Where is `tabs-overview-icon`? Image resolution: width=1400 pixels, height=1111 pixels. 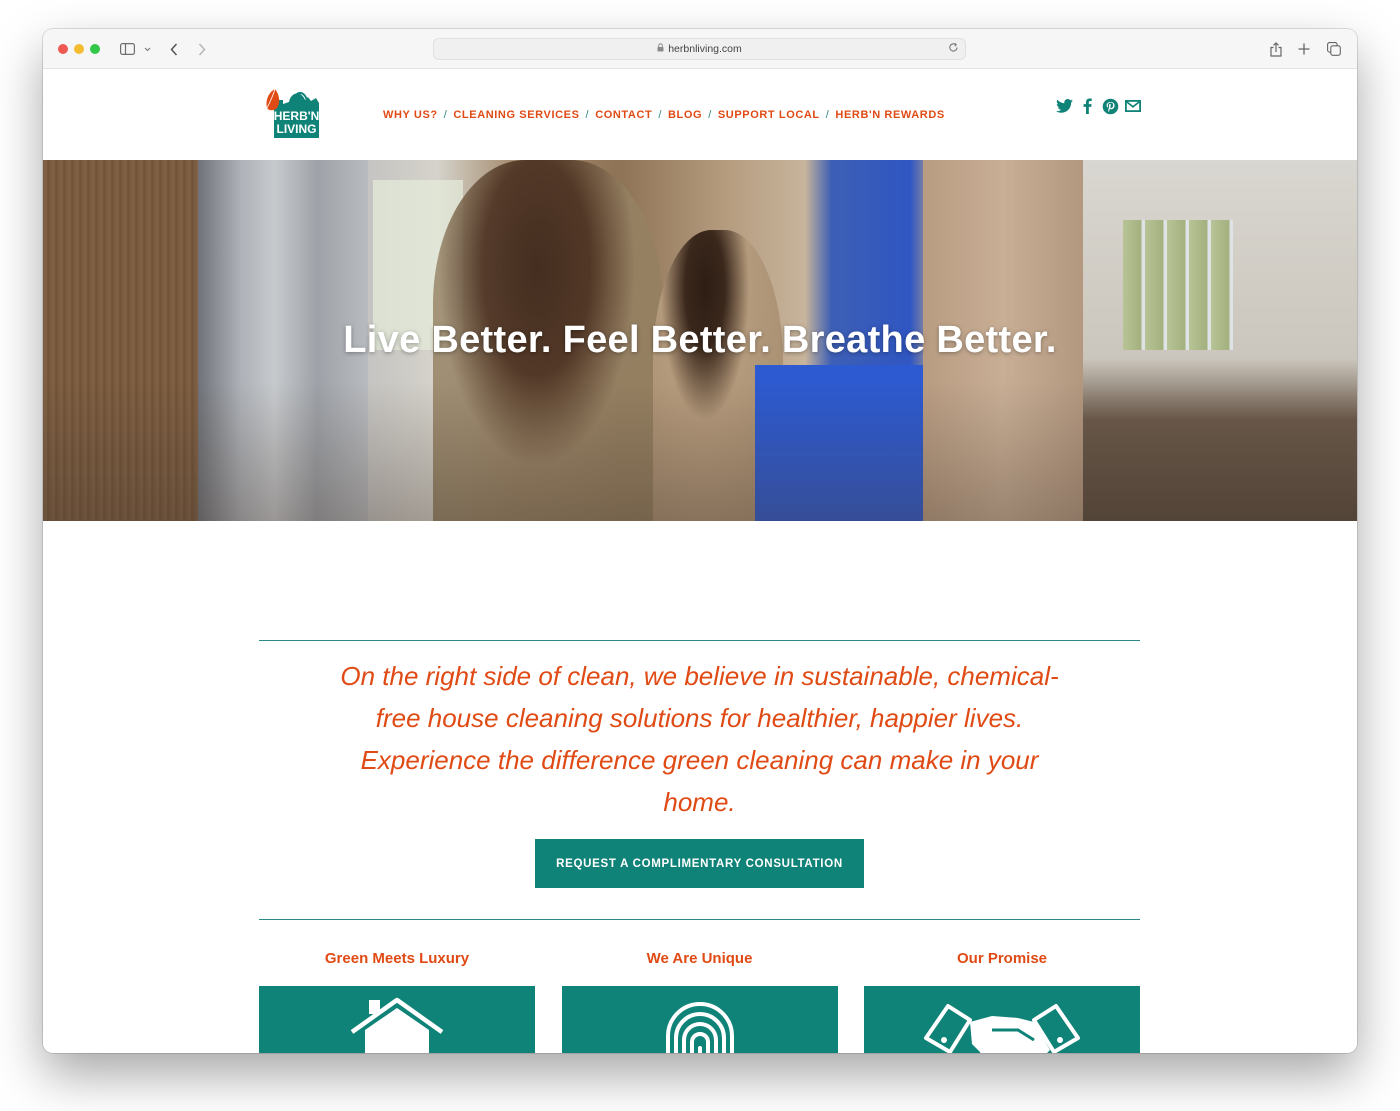
tabs-overview-icon is located at coordinates (1334, 49).